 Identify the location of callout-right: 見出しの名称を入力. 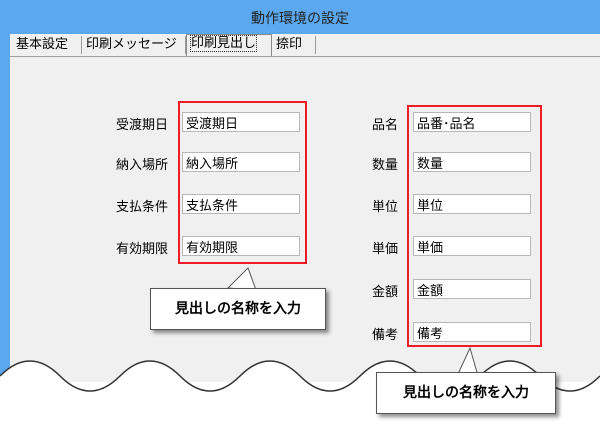
(466, 393).